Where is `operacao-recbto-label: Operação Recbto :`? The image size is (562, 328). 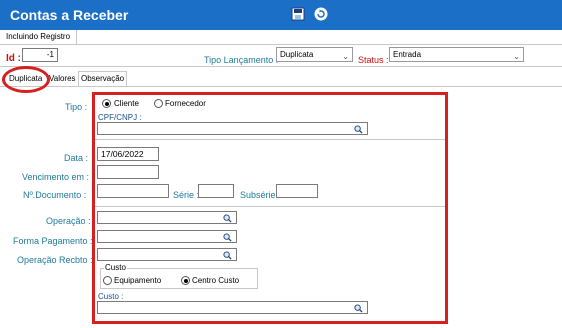
operacao-recbto-label: Operação Recbto : is located at coordinates (55, 260).